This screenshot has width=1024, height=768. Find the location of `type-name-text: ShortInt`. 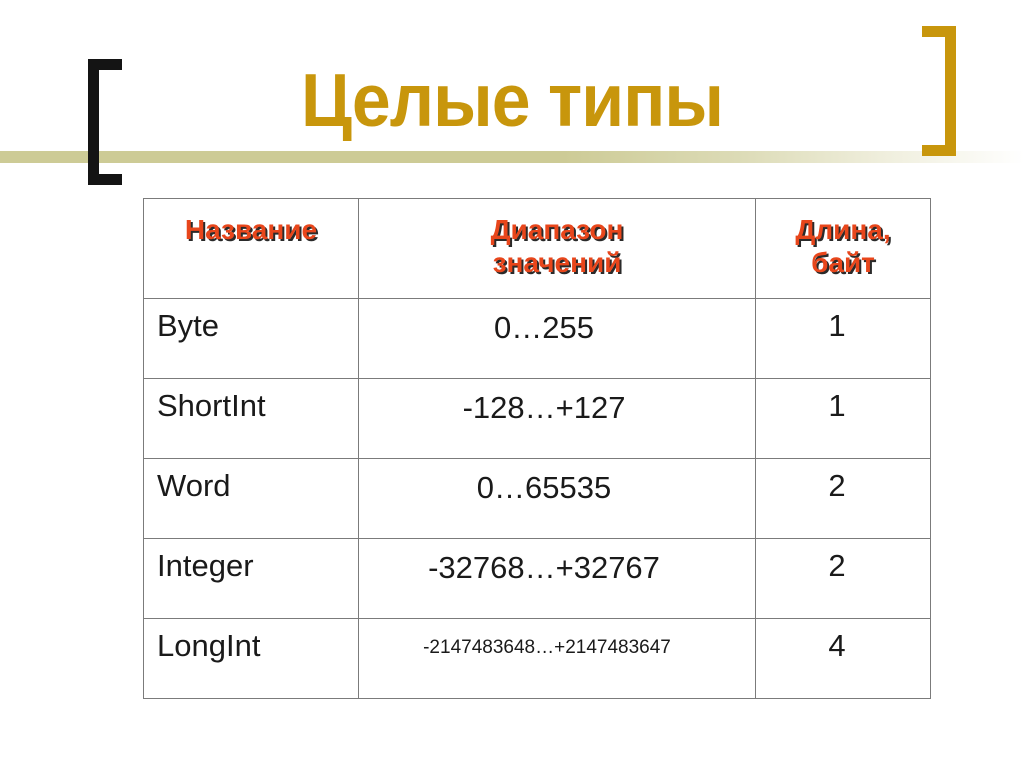

type-name-text: ShortInt is located at coordinates (211, 405).